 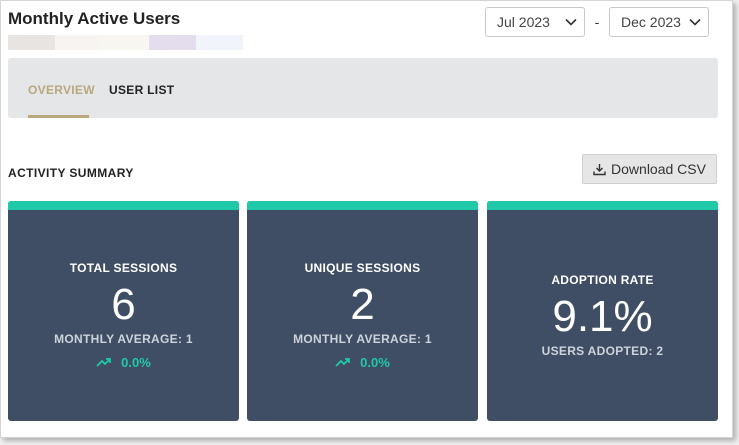 I want to click on section-heading: ACTIVITY SUMMARY, so click(x=71, y=173).